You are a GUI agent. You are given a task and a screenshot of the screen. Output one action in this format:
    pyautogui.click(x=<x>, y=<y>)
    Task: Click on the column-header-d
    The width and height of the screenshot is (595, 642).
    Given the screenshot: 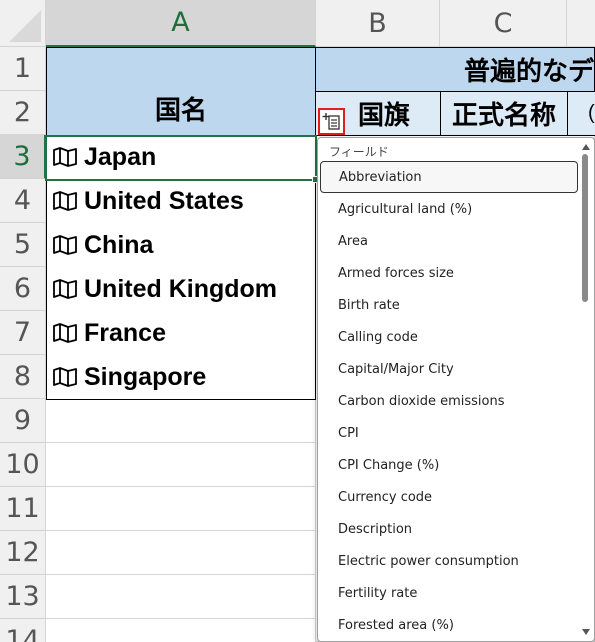 What is the action you would take?
    pyautogui.click(x=581, y=23)
    